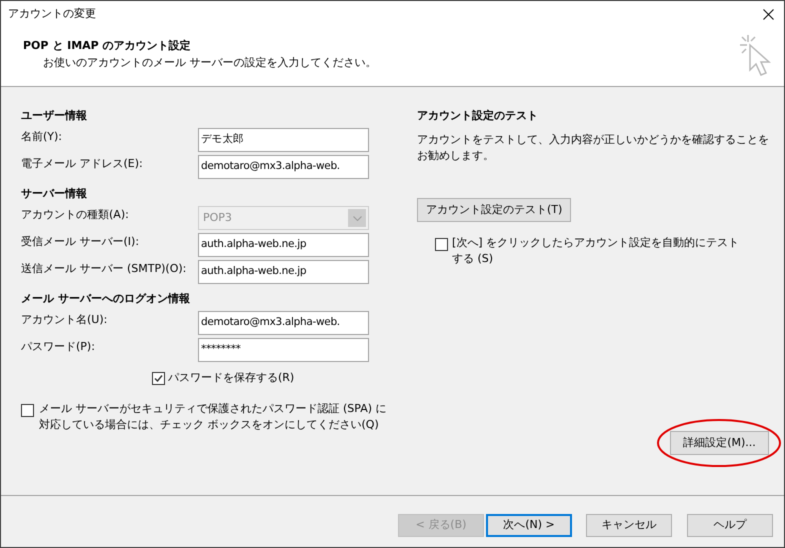  I want to click on input-field: ********, so click(283, 350).